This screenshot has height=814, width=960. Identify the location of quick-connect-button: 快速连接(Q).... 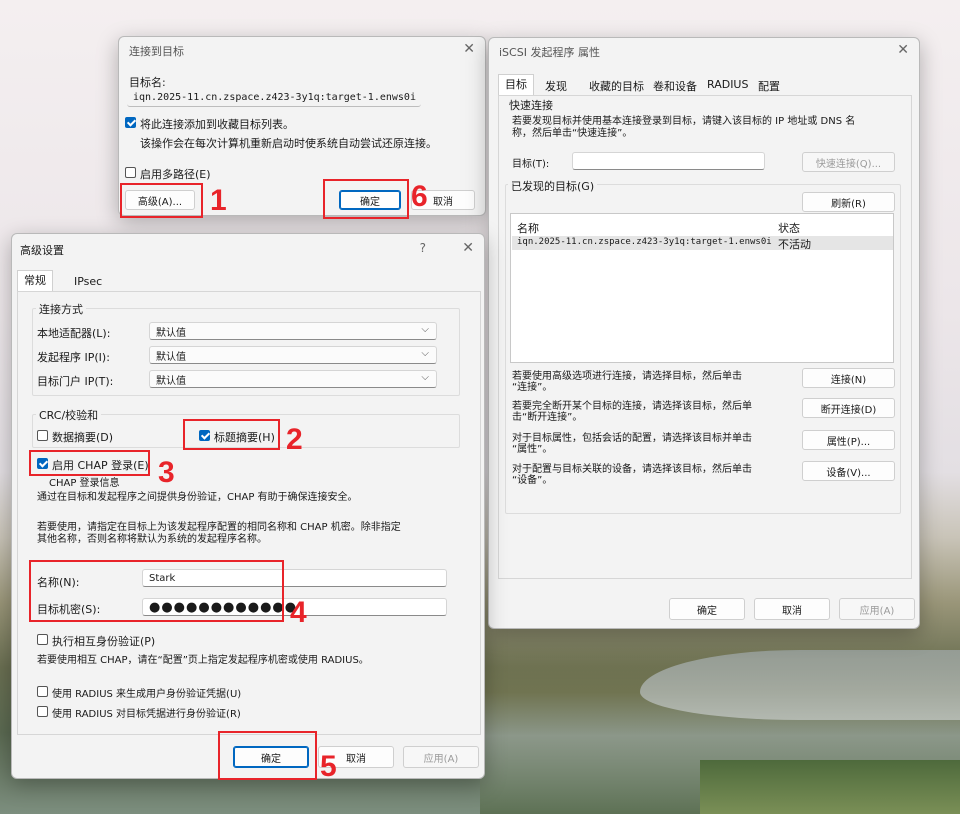
(848, 162).